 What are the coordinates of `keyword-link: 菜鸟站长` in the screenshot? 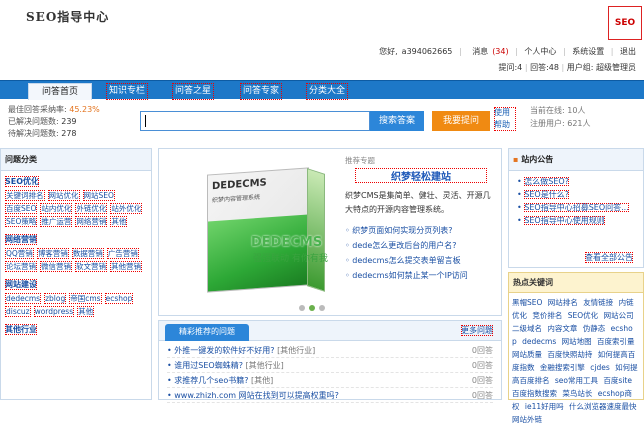 It's located at (577, 393).